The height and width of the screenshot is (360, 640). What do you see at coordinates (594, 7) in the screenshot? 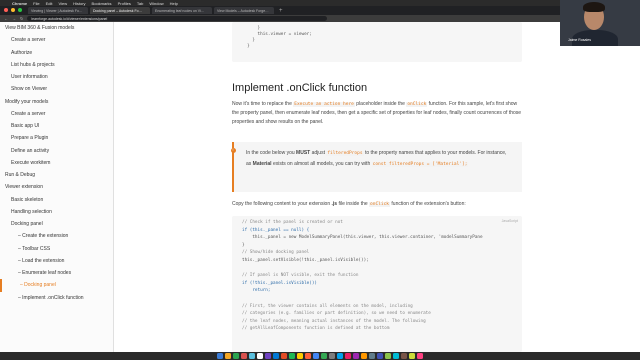
I see `webcam-hair` at bounding box center [594, 7].